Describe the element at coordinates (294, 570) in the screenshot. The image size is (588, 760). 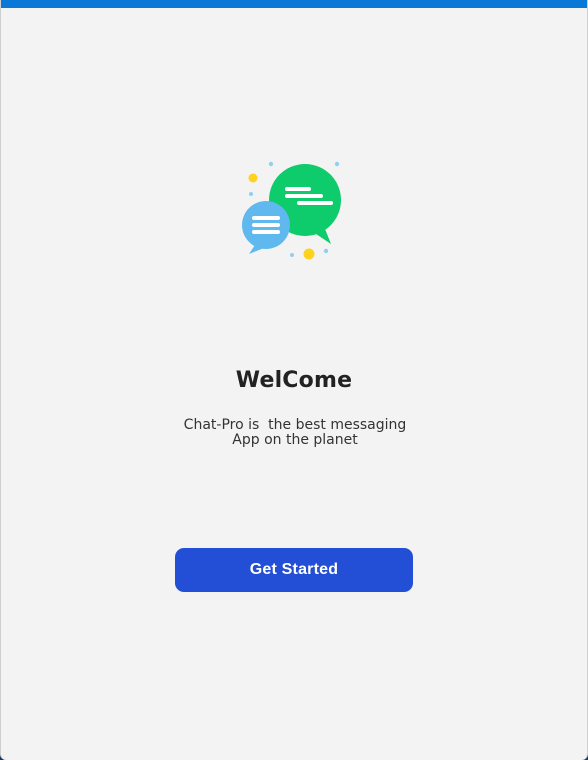
I see `get-started-button: Get Started` at that location.